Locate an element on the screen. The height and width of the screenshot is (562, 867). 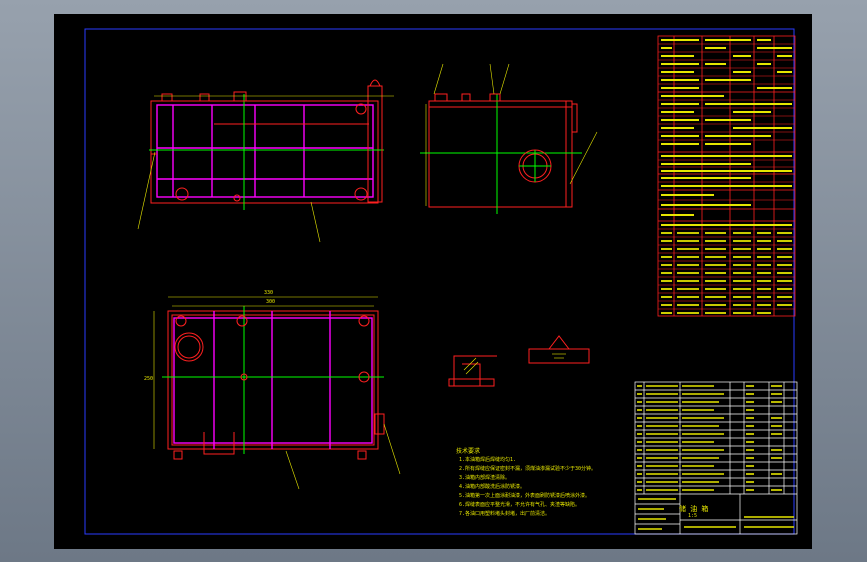
top-view is located at coordinates (277, 393).